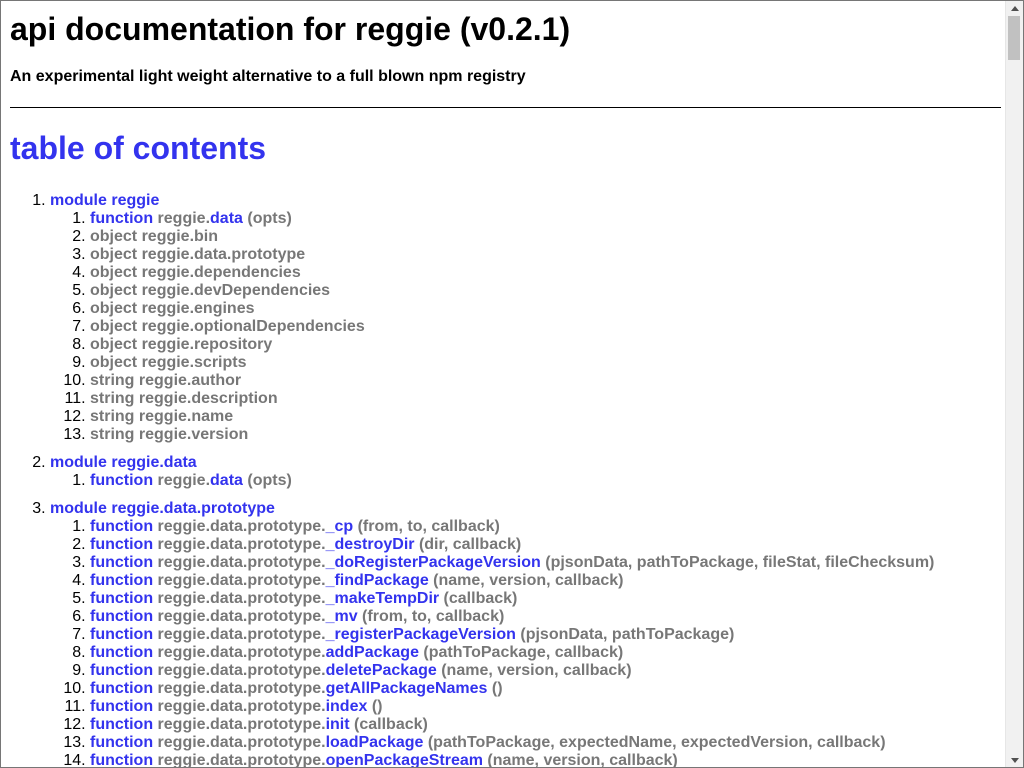  What do you see at coordinates (377, 580) in the screenshot?
I see `member-link: _findPackage` at bounding box center [377, 580].